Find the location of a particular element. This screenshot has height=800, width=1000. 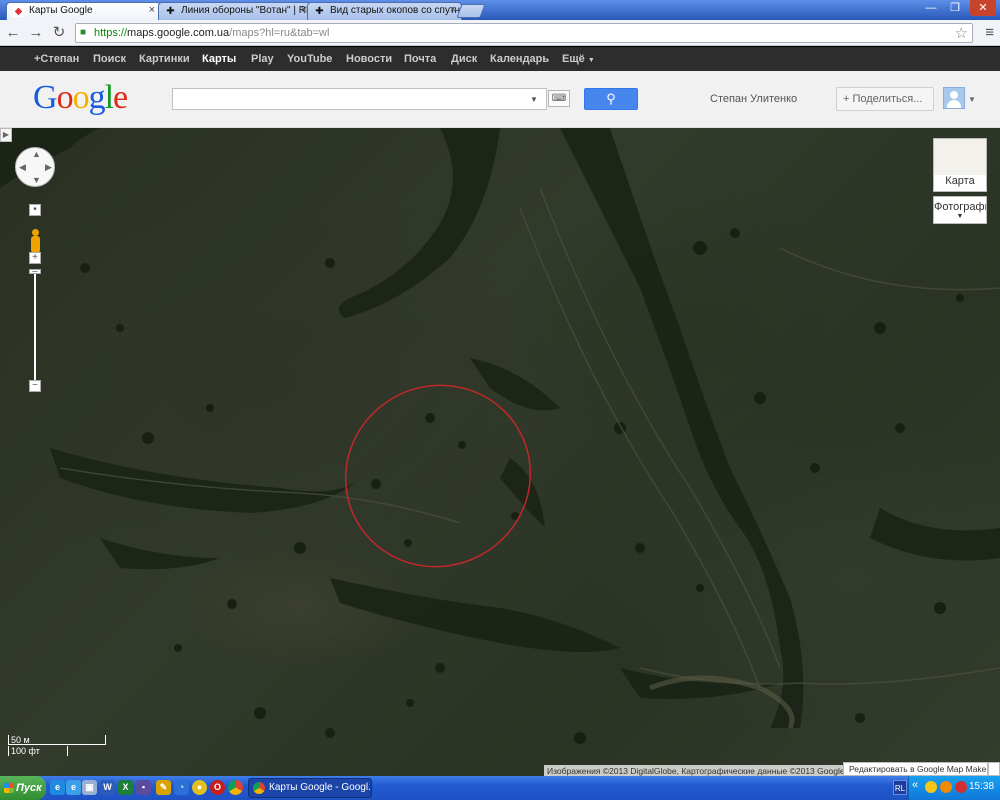

keyboard-icon: ⌨ is located at coordinates (559, 98).